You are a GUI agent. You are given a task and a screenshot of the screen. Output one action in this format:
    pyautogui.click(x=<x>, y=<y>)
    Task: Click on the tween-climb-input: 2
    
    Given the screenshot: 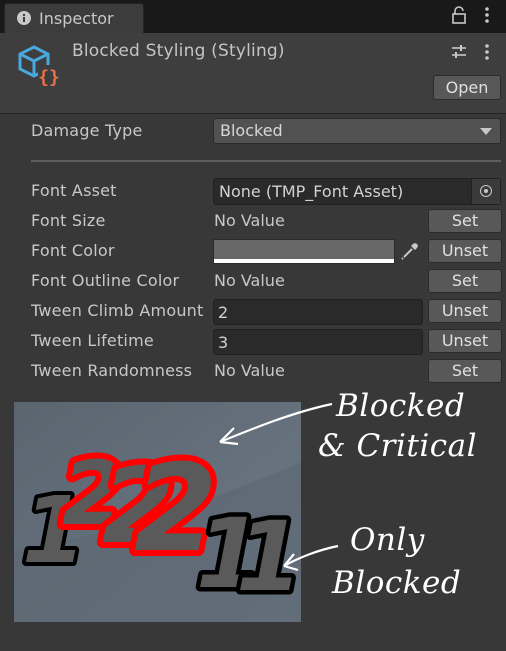 What is the action you would take?
    pyautogui.click(x=318, y=312)
    